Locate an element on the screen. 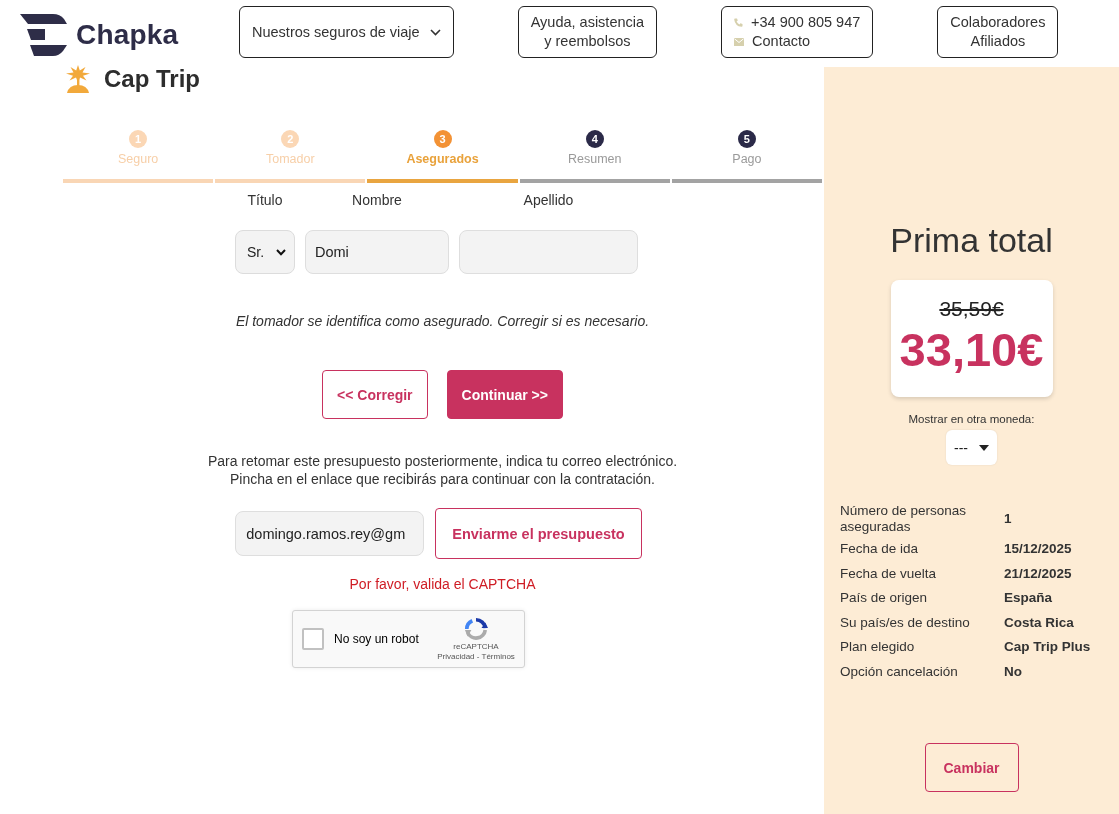  field-label: Título is located at coordinates (265, 200).